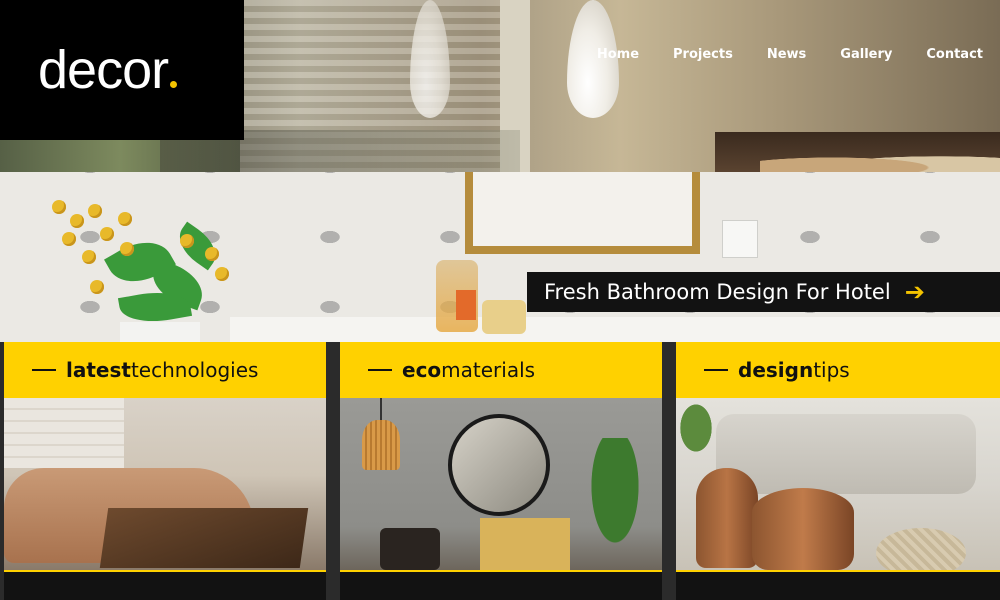 The image size is (1000, 600). Describe the element at coordinates (469, 370) in the screenshot. I see `card-title: ecomaterials` at that location.